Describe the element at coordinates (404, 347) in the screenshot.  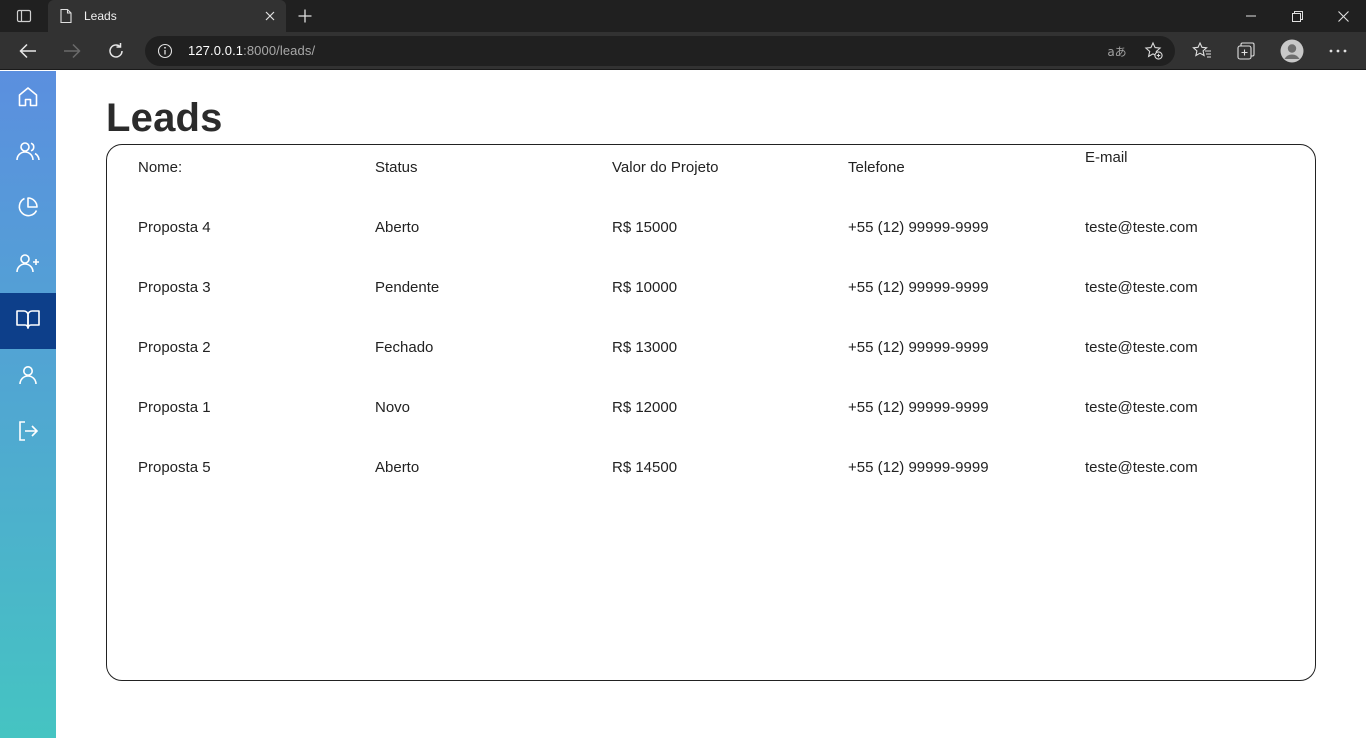
I see `lead-status: Fechado` at that location.